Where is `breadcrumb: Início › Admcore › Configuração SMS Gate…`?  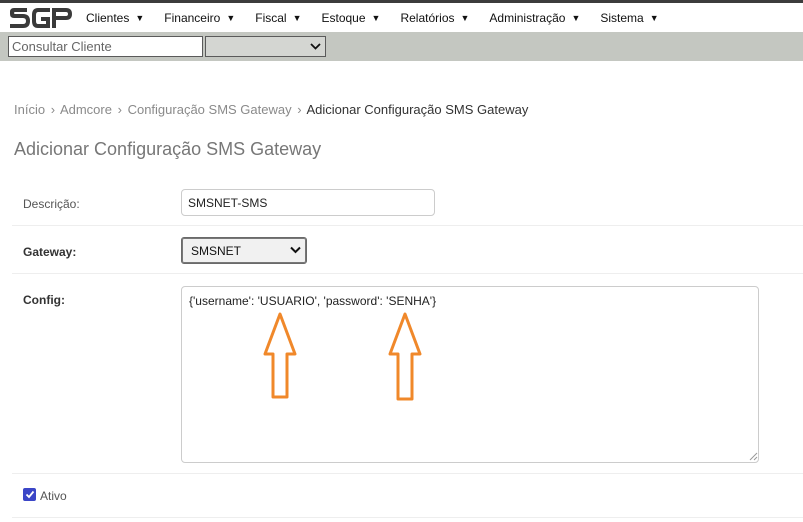 breadcrumb: Início › Admcore › Configuração SMS Gate… is located at coordinates (271, 109).